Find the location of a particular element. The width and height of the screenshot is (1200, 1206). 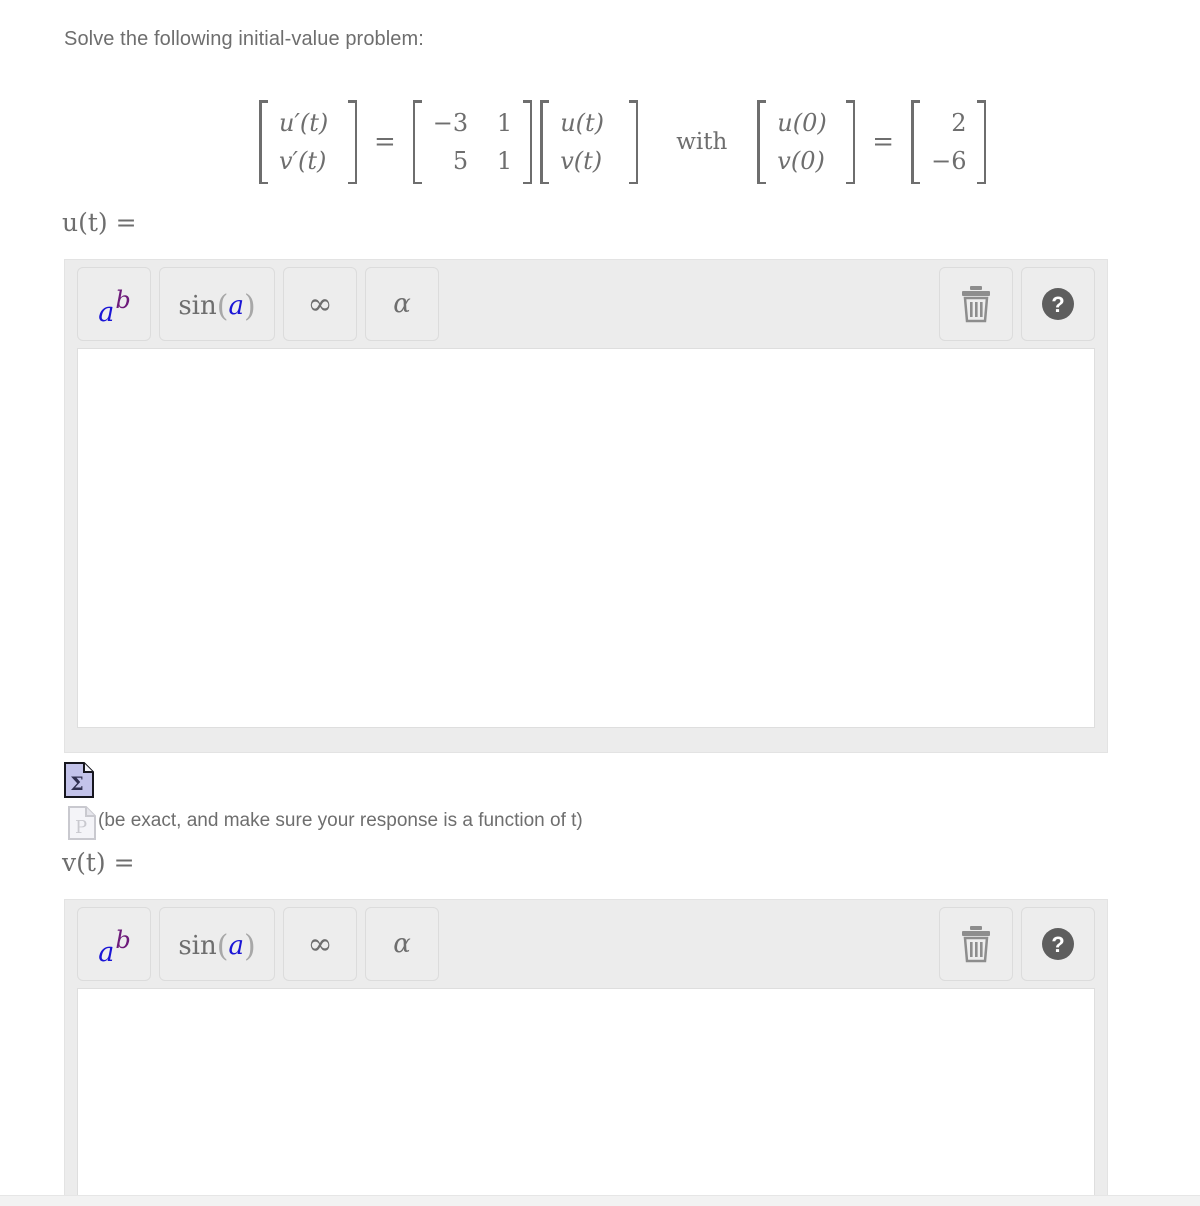

sigma-image-placeholder: Σ is located at coordinates (79, 780).